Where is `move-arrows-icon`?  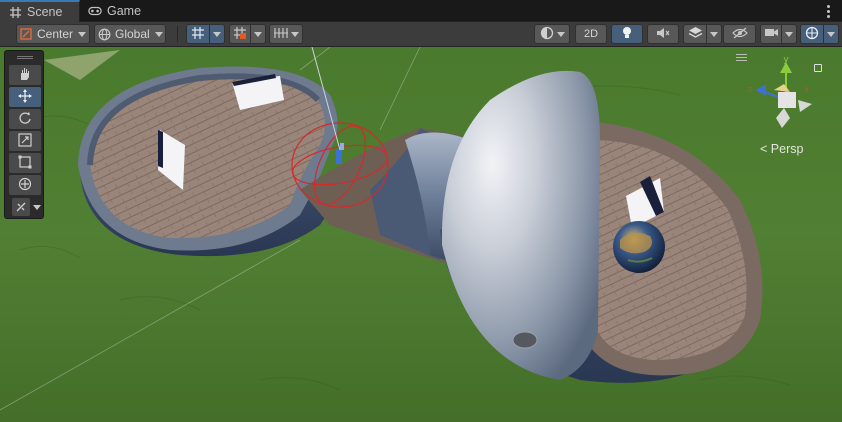
move-arrows-icon is located at coordinates (25, 97).